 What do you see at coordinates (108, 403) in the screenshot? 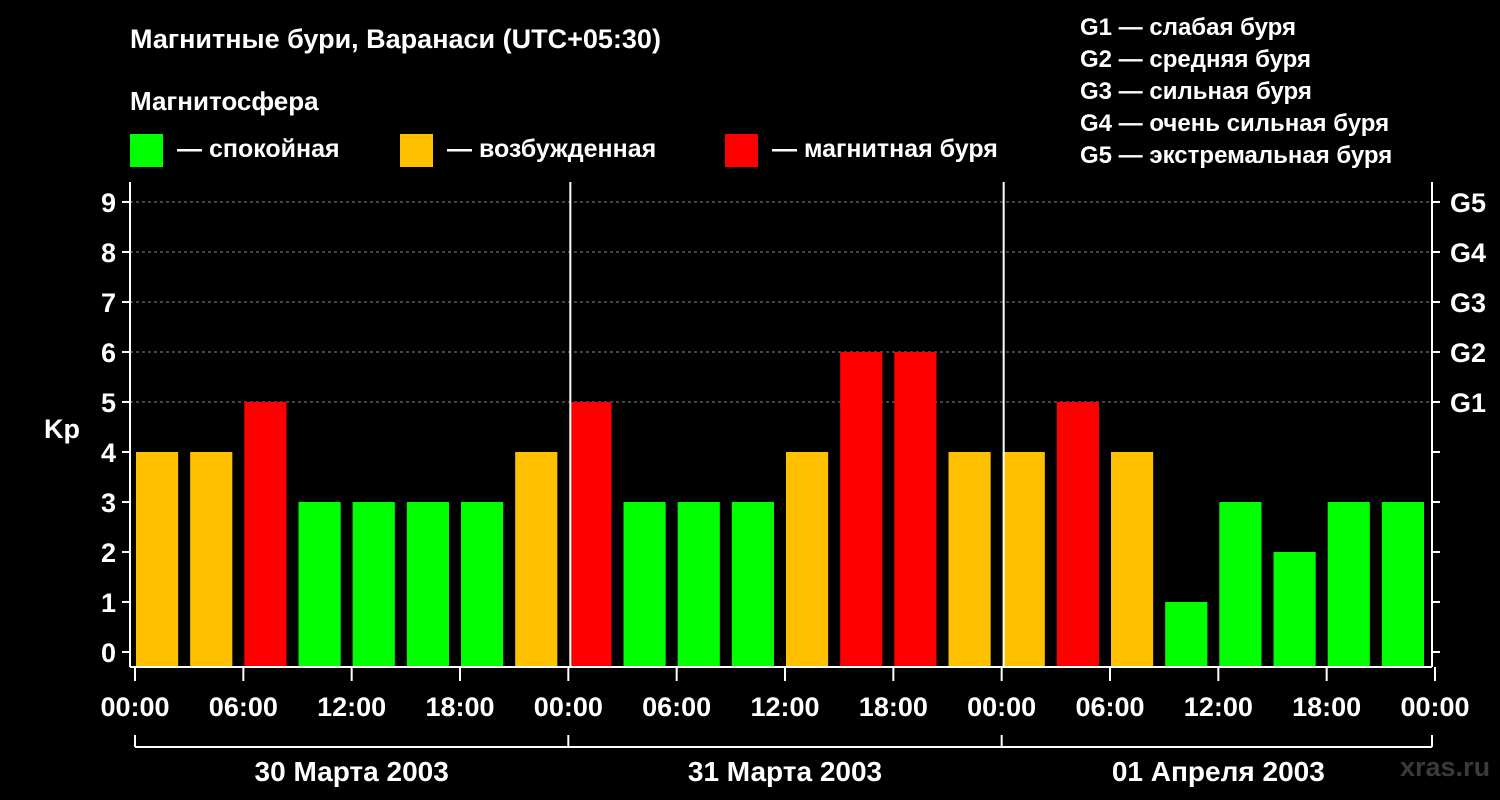
I see `y-tick-label: 5` at bounding box center [108, 403].